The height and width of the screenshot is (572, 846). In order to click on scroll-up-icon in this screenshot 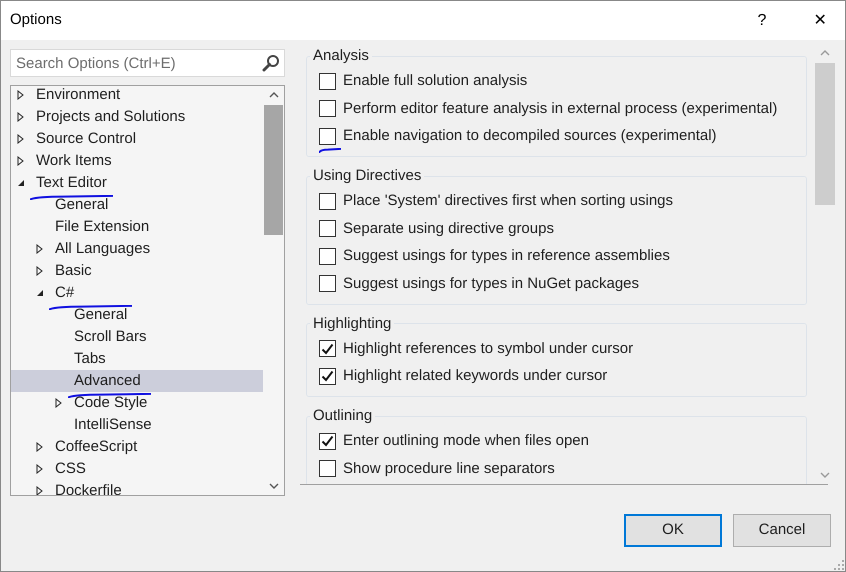, I will do `click(273, 95)`.